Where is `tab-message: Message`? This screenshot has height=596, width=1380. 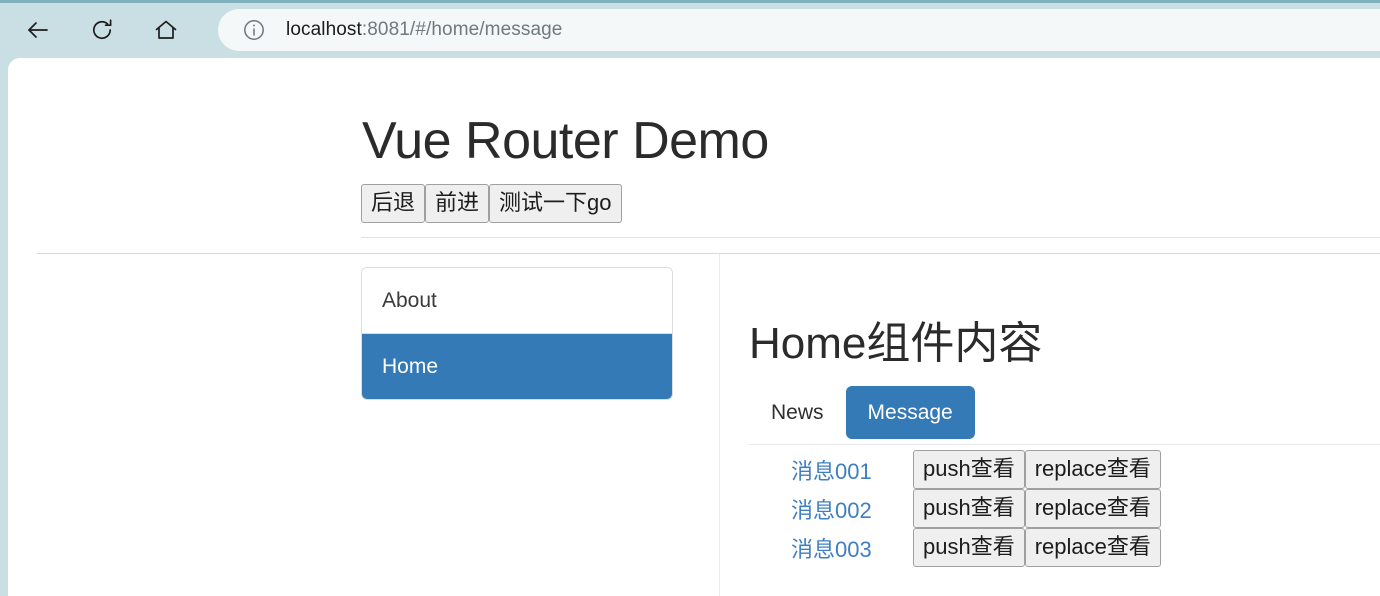
tab-message: Message is located at coordinates (910, 412).